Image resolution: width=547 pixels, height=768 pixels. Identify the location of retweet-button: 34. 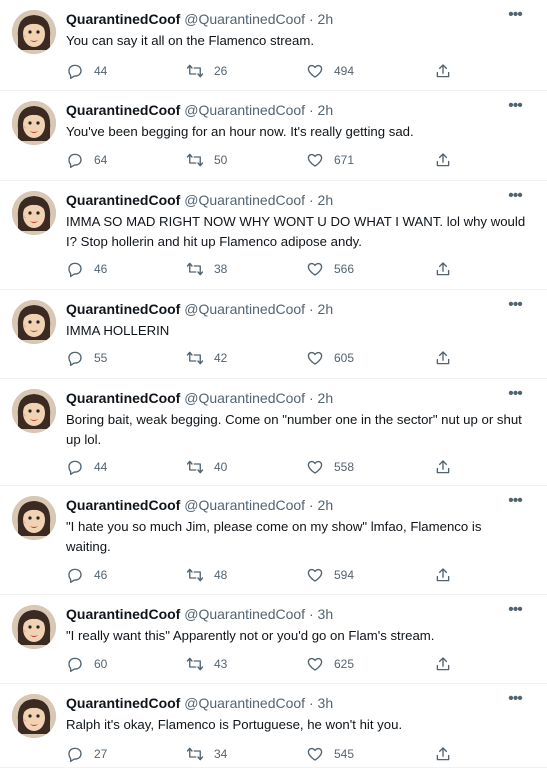
(206, 754).